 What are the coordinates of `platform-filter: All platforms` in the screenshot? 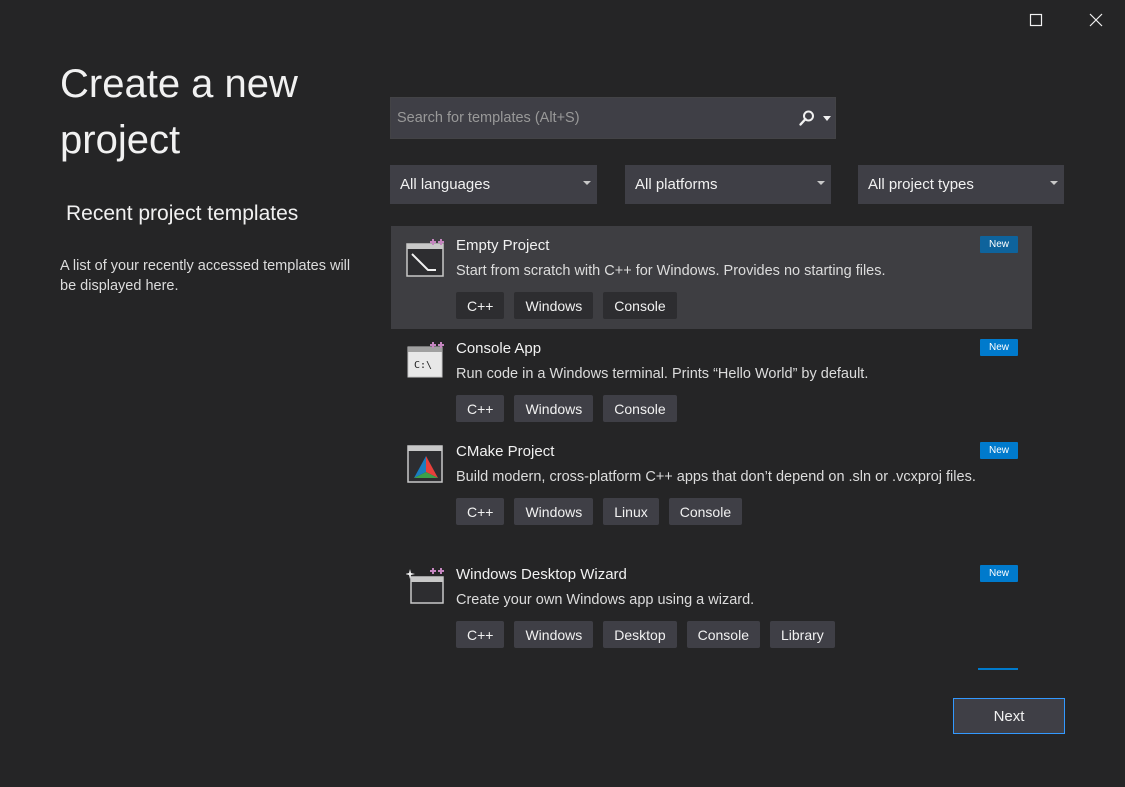 It's located at (728, 184).